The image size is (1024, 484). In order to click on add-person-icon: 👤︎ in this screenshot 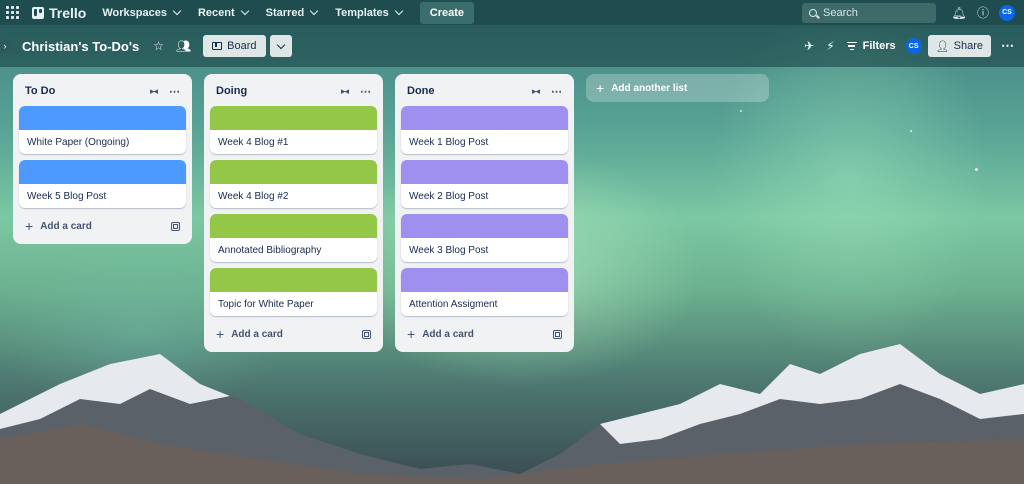, I will do `click(942, 46)`.